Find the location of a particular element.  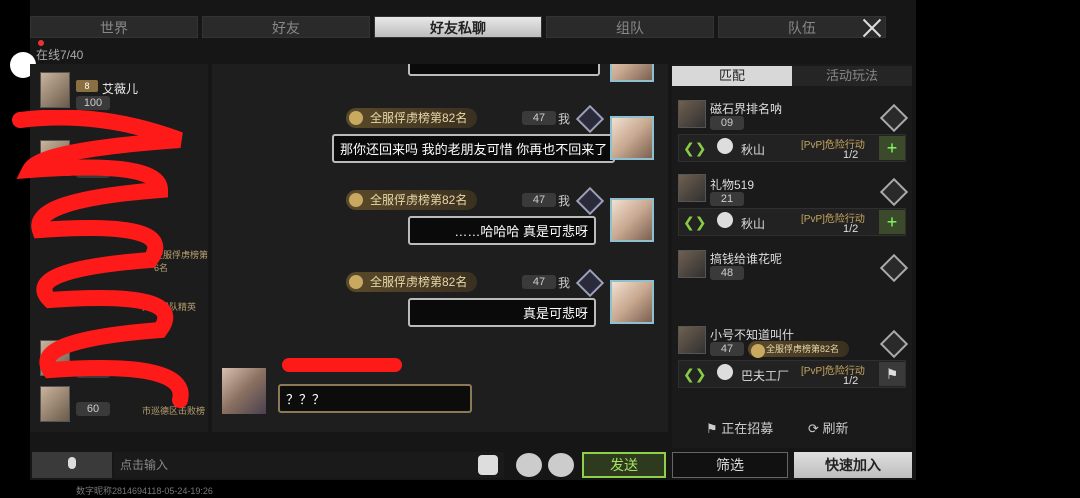

vip-badge: 8 is located at coordinates (87, 86).